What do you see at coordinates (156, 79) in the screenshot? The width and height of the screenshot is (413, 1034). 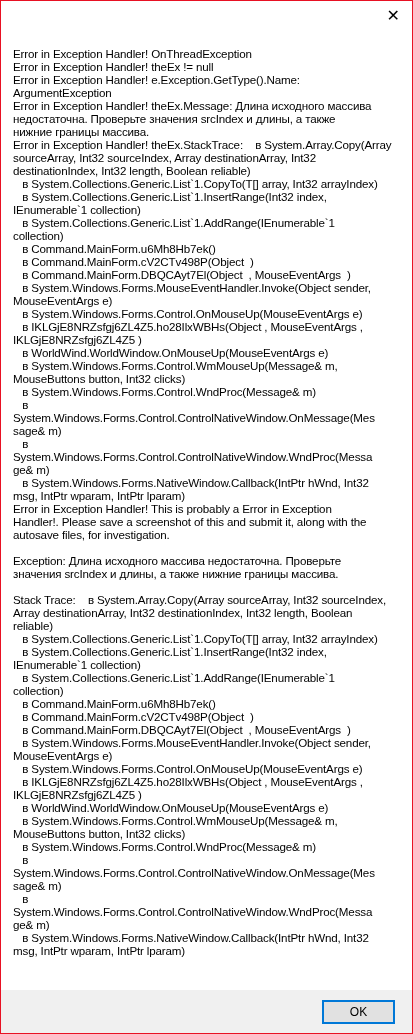 I see `message-line: Error in Exception Handler! e.Exception.GetType().Name:` at bounding box center [156, 79].